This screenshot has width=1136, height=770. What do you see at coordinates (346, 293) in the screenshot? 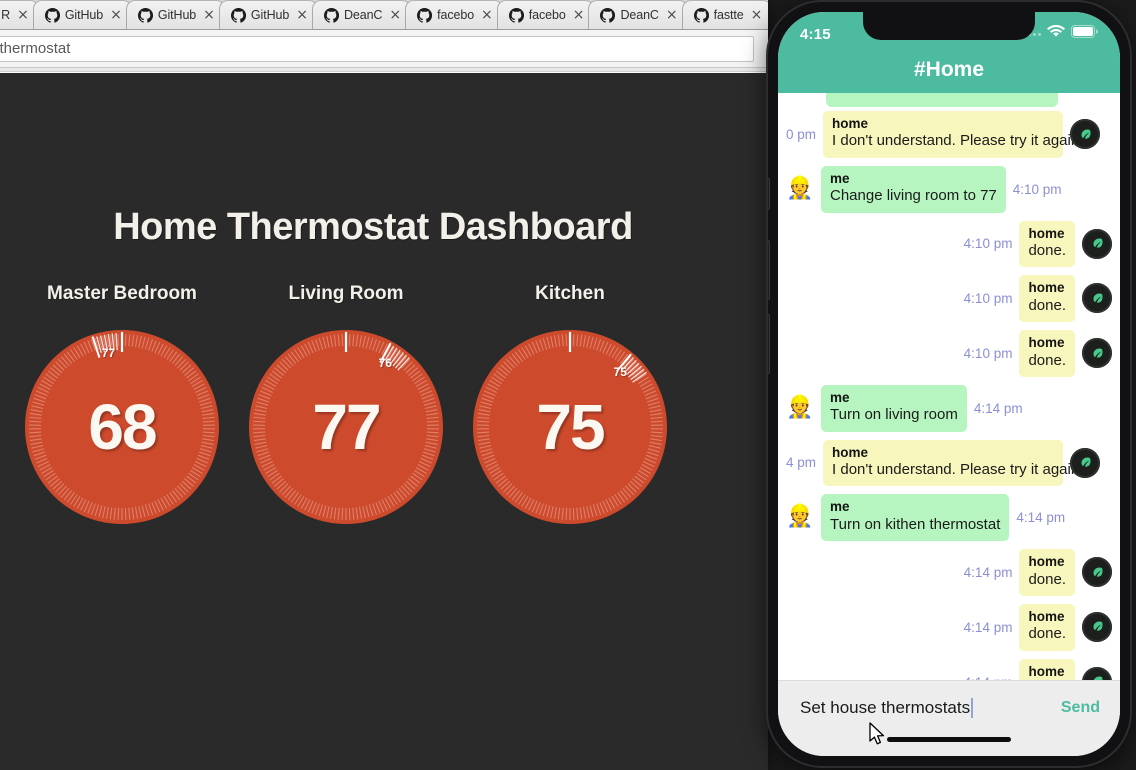
I see `thermostat-room-label: Living Room` at bounding box center [346, 293].